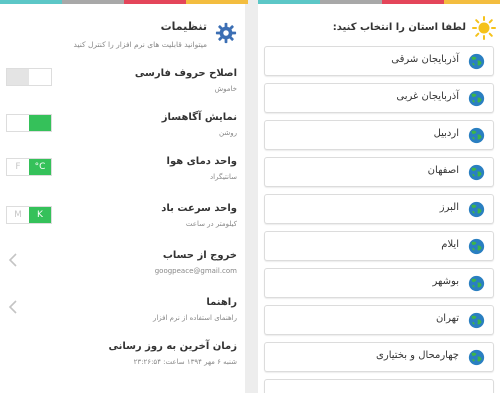 Image resolution: width=500 pixels, height=393 pixels. Describe the element at coordinates (122, 314) in the screenshot. I see `setting-help: راهنما راهنمای استفاده از نرم افزار` at that location.